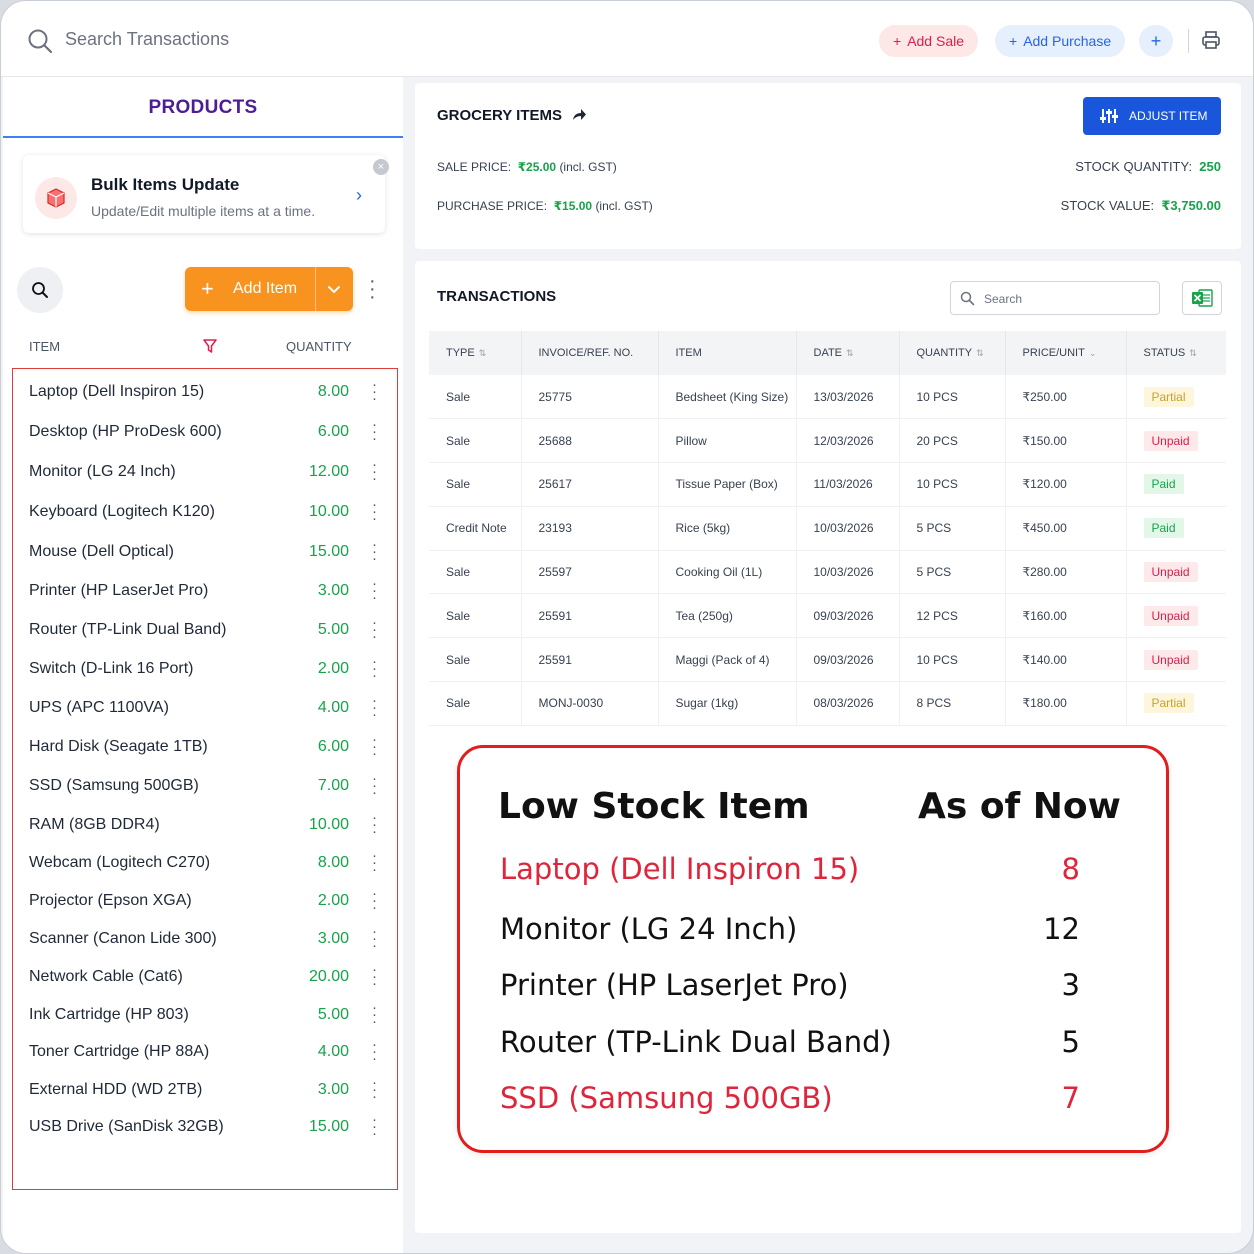 The height and width of the screenshot is (1254, 1254). I want to click on item-title: GROCERY ITEMS, so click(500, 115).